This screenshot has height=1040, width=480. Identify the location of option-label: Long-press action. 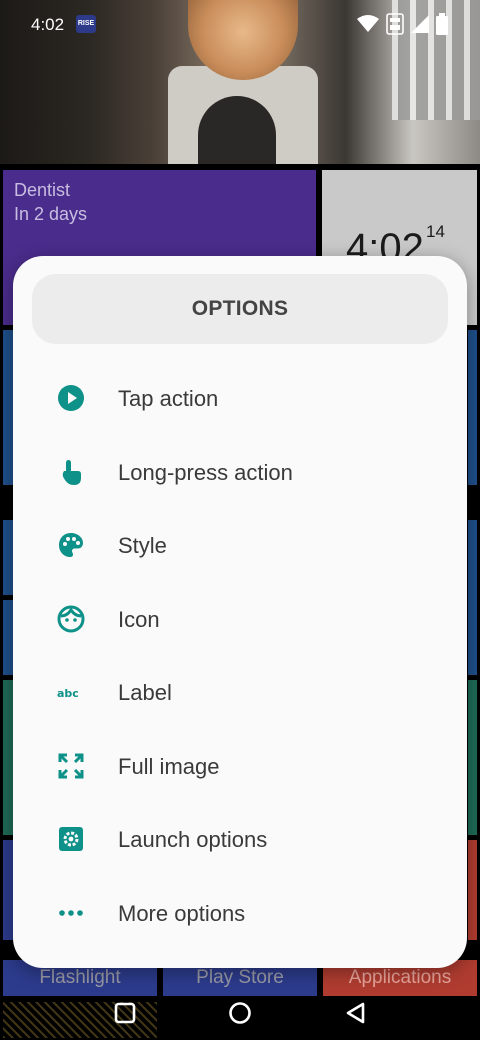
(205, 472).